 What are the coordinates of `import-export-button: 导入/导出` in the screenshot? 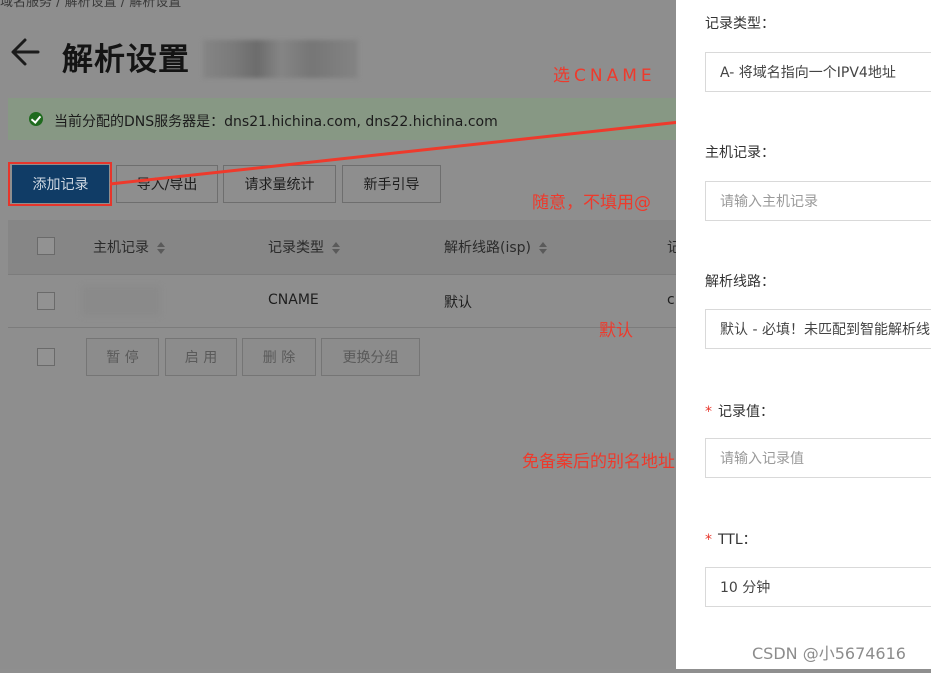 It's located at (167, 184).